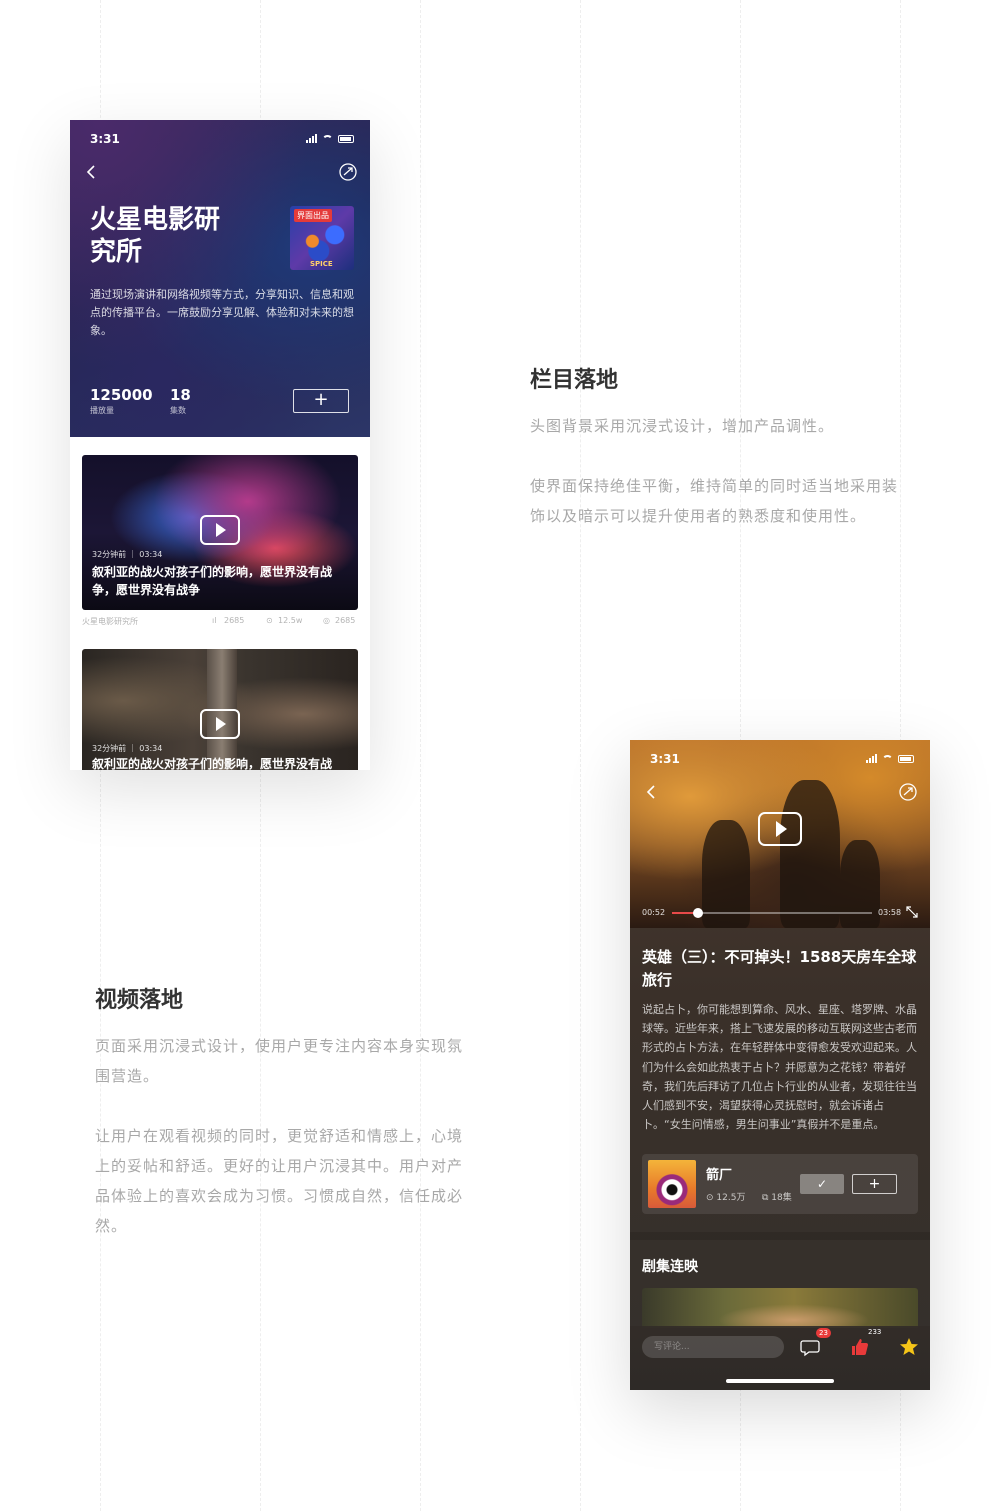 This screenshot has height=1511, width=1000. I want to click on stat-plays: 125000 播放量, so click(121, 401).